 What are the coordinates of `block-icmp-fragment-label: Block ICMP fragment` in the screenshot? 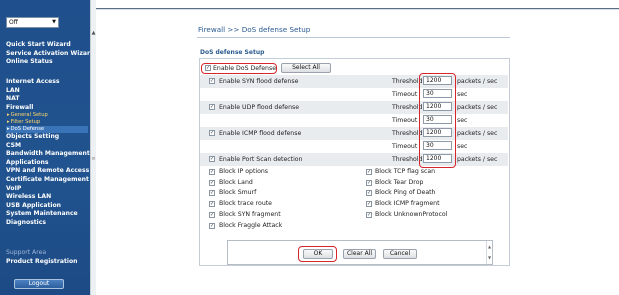 It's located at (407, 204).